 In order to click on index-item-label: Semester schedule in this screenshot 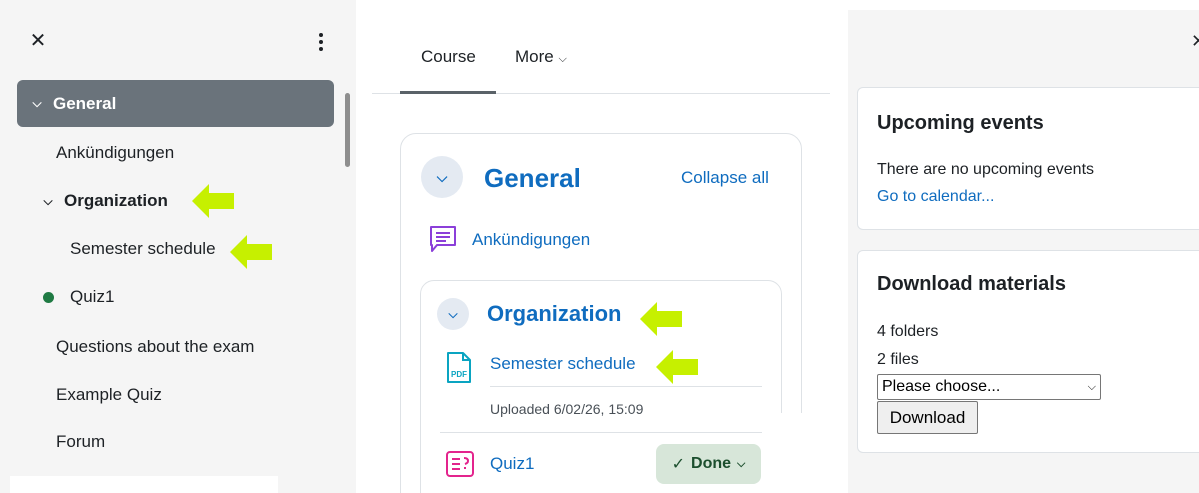, I will do `click(143, 248)`.